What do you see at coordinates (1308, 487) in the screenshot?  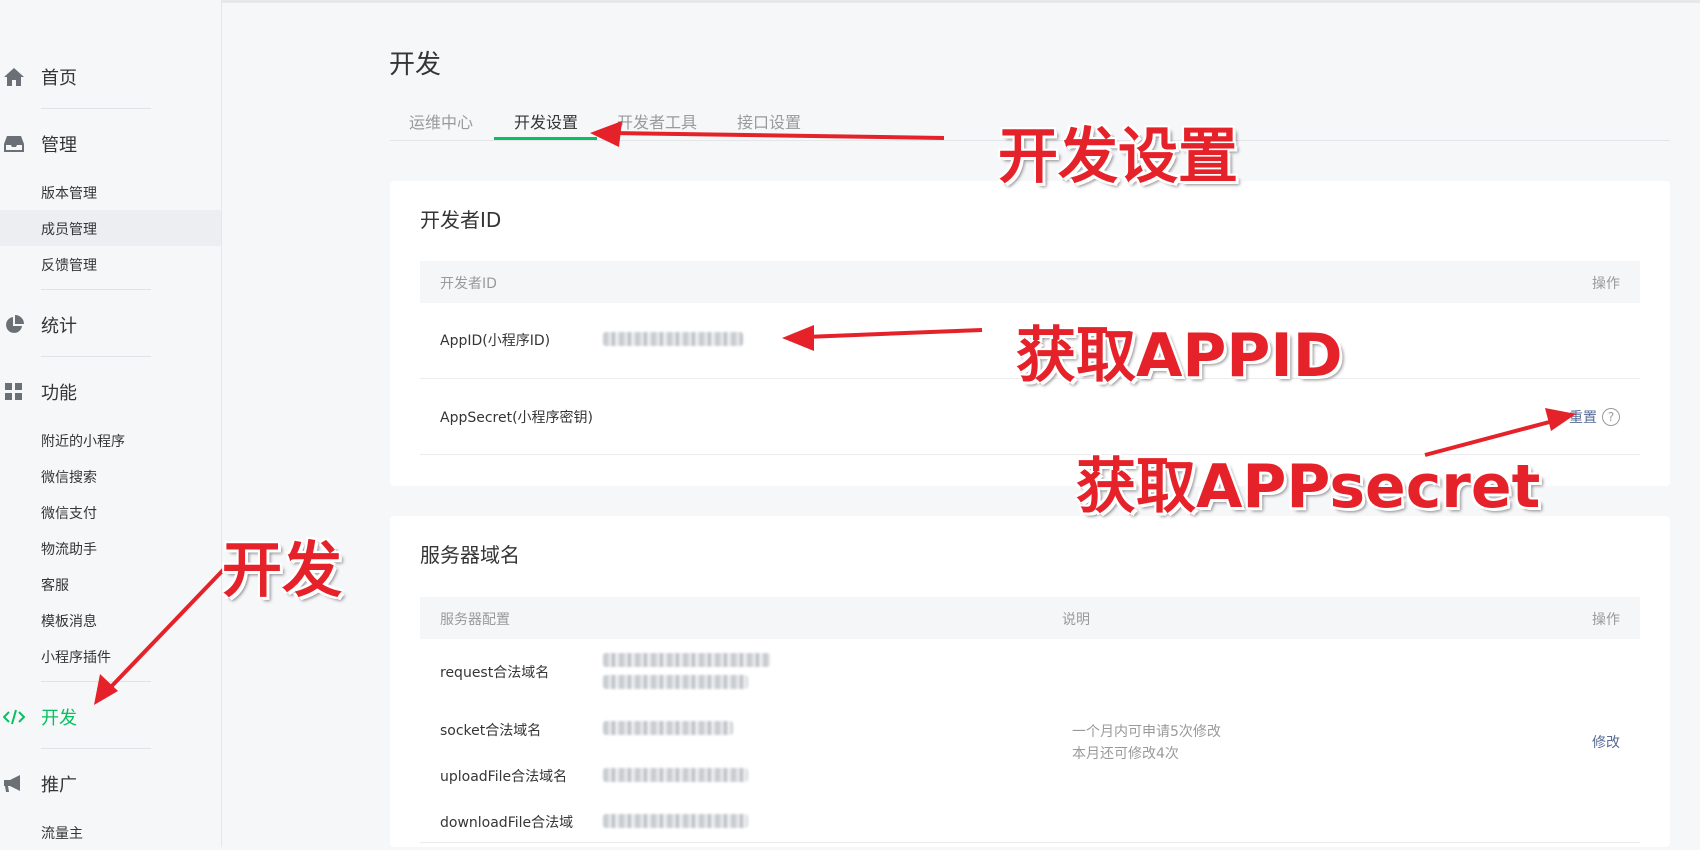 I see `annotation-get-secret: 获取APPsecret` at bounding box center [1308, 487].